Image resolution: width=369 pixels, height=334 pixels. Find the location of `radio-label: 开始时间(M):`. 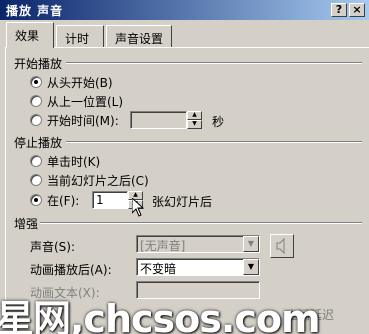

radio-label: 开始时间(M): is located at coordinates (83, 121).